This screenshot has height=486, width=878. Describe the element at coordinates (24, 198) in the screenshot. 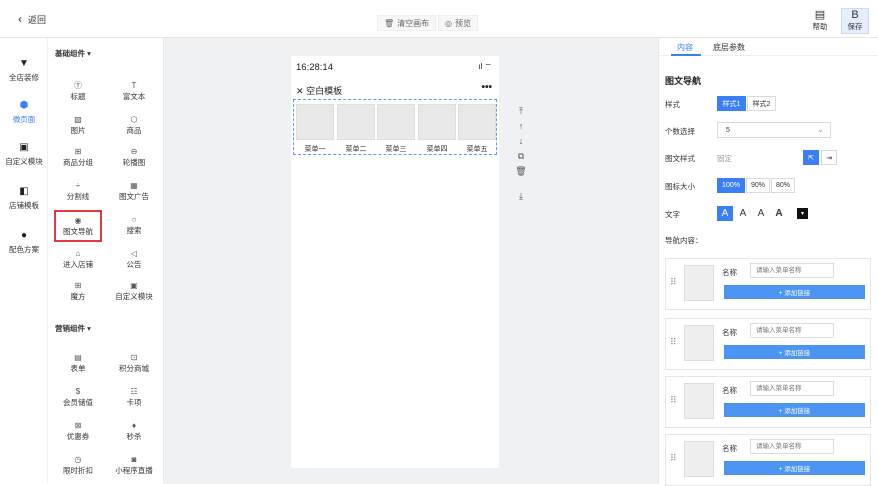

I see `nav-item-store-template: ◧ 店铺模板` at that location.